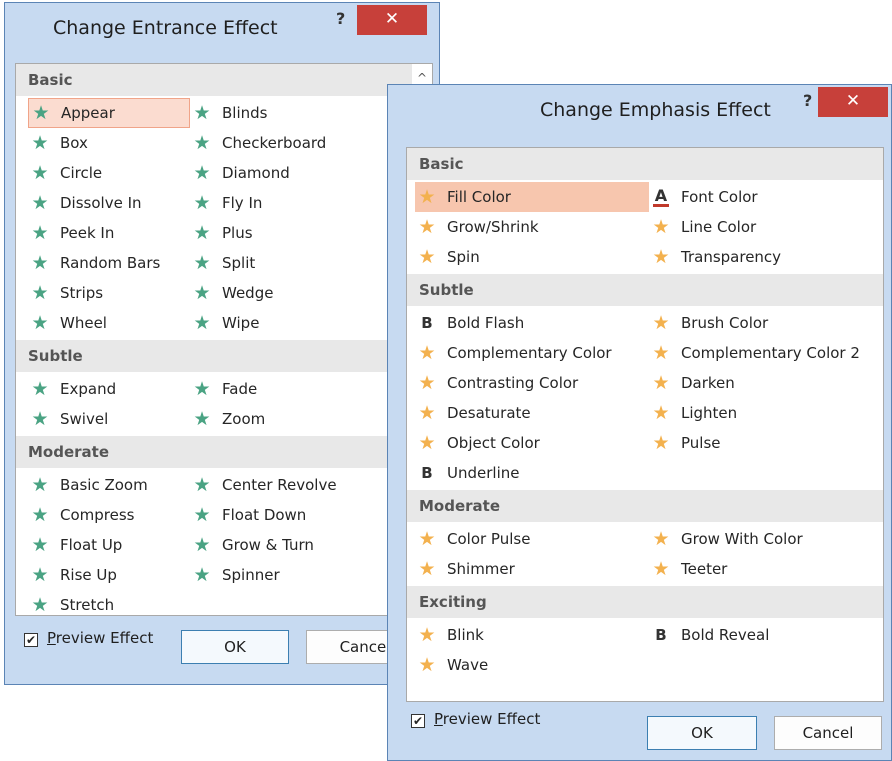 This screenshot has height=761, width=892. I want to click on effect-item-underline: B Underline, so click(532, 473).